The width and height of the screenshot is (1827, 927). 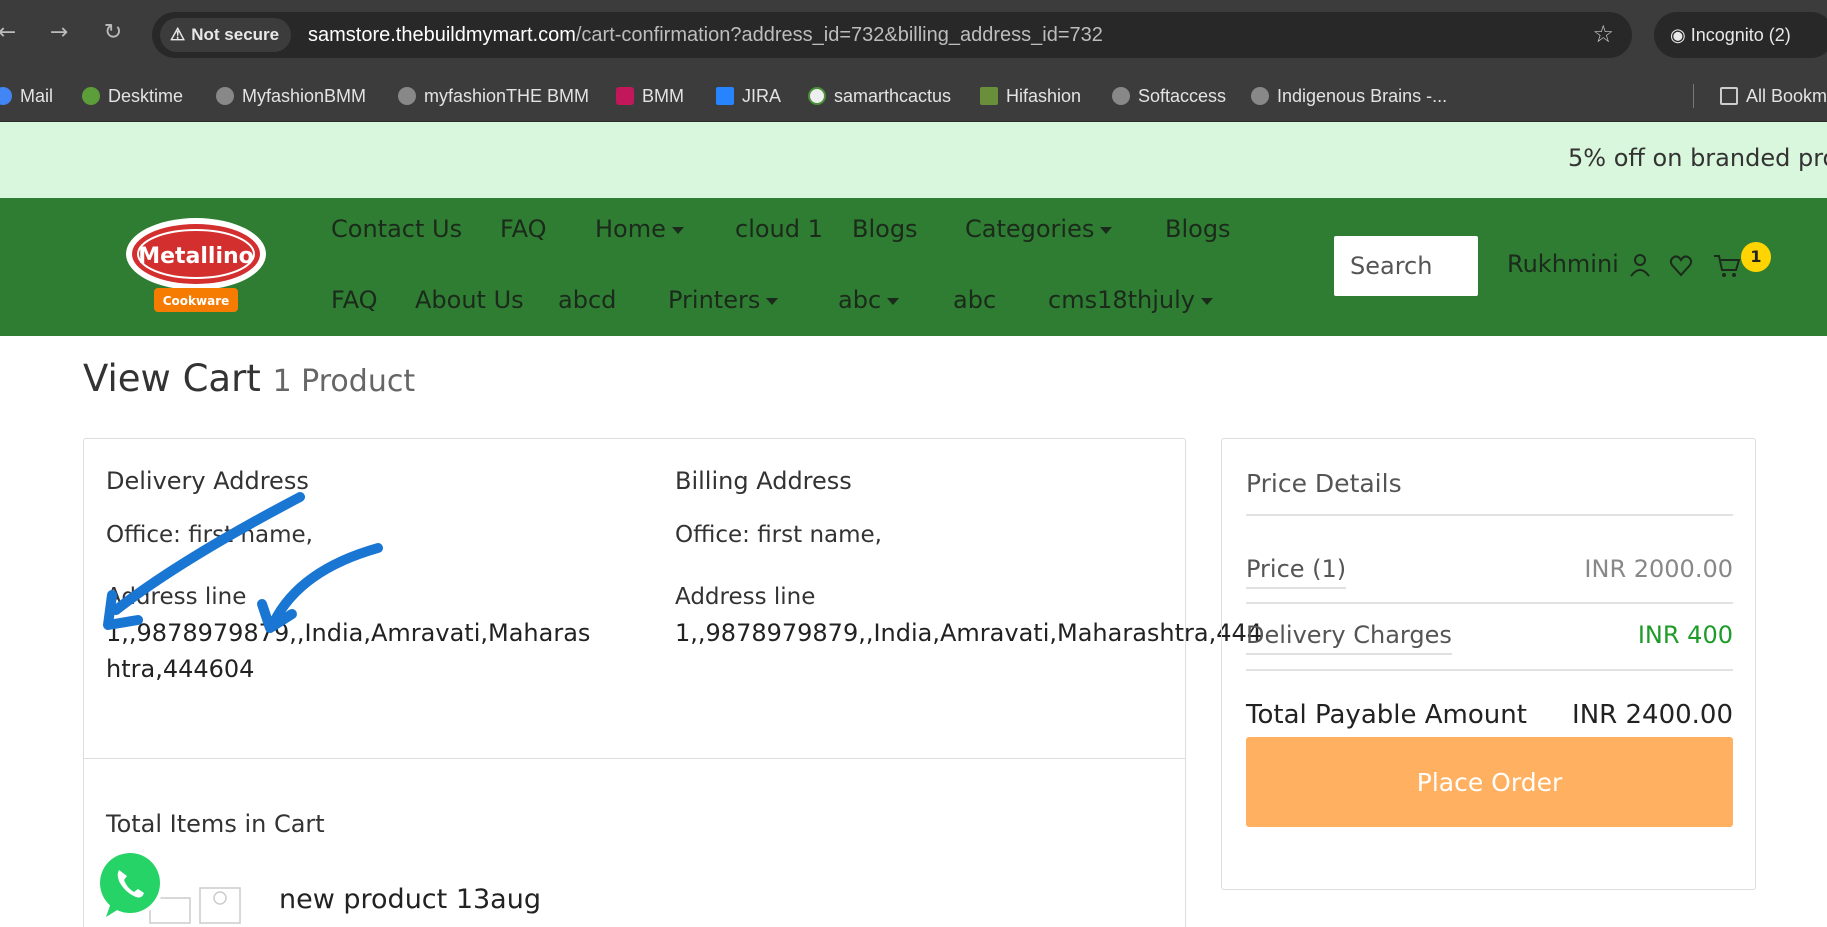 I want to click on nav-cloud1: cloud 1, so click(x=779, y=229).